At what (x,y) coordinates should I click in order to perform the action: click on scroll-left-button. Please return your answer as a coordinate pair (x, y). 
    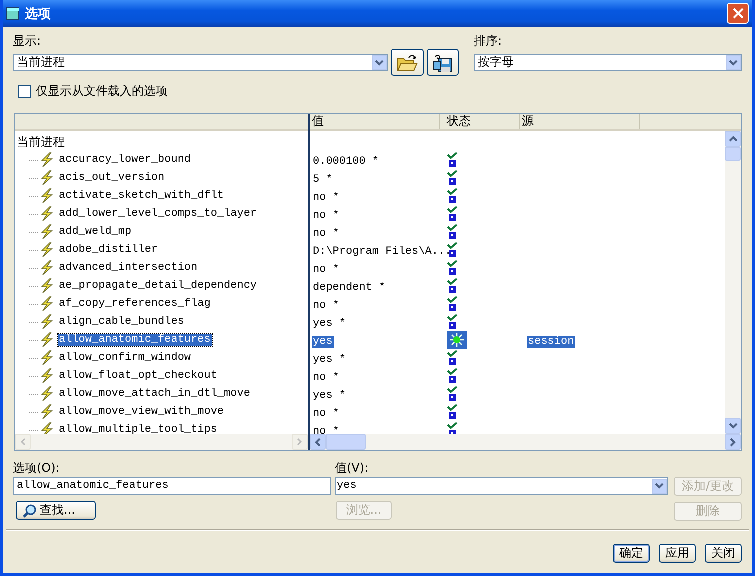
    Looking at the image, I should click on (318, 442).